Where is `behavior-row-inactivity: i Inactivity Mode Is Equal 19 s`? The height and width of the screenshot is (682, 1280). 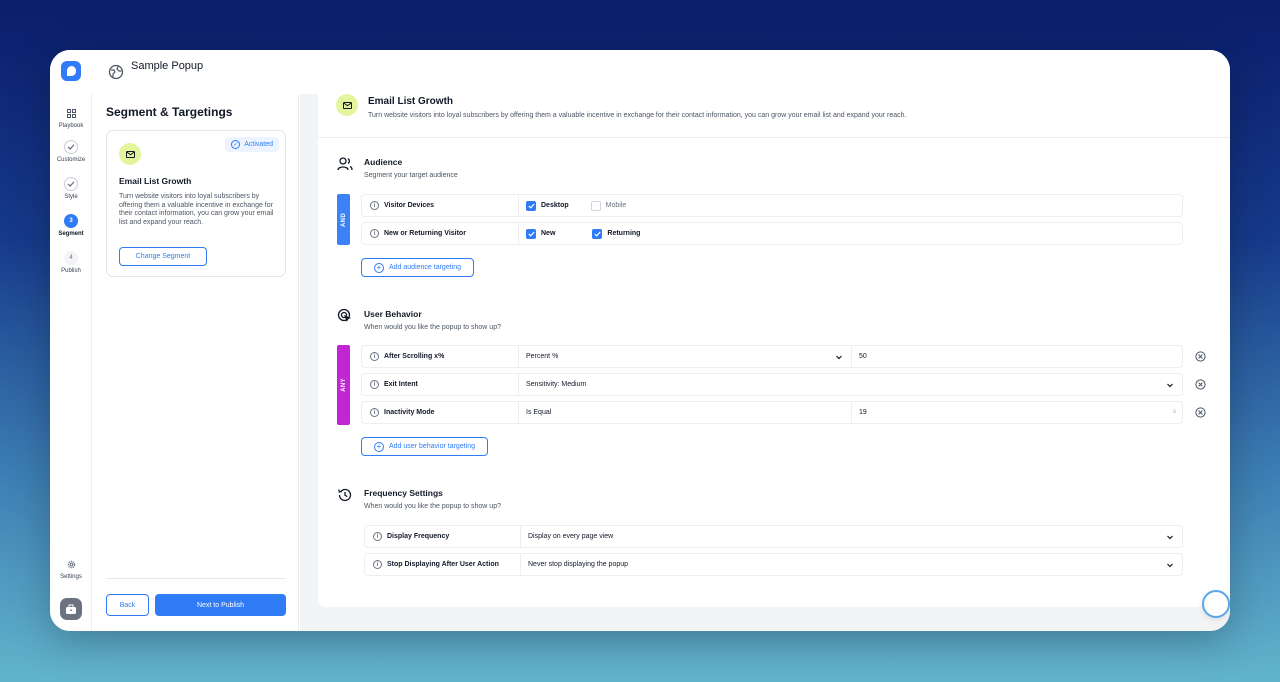 behavior-row-inactivity: i Inactivity Mode Is Equal 19 s is located at coordinates (772, 412).